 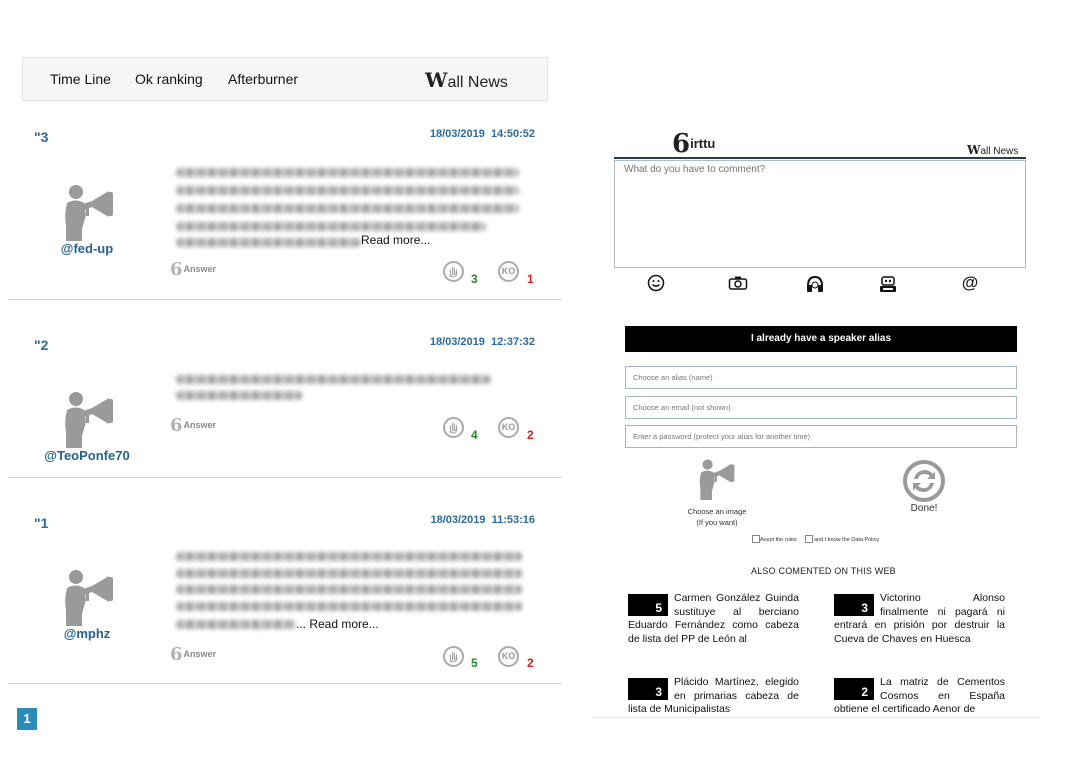 What do you see at coordinates (821, 339) in the screenshot?
I see `speaker-alias-button: I already have a speaker alias` at bounding box center [821, 339].